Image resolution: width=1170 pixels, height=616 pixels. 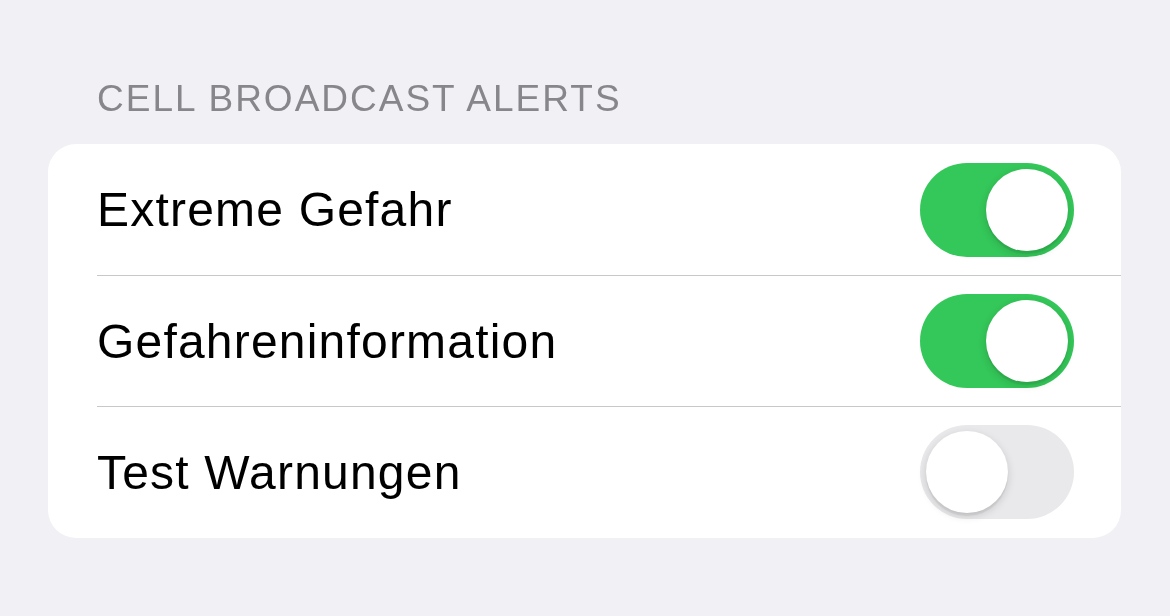 I want to click on section-header: CELL BROADCAST ALERTS, so click(x=359, y=99).